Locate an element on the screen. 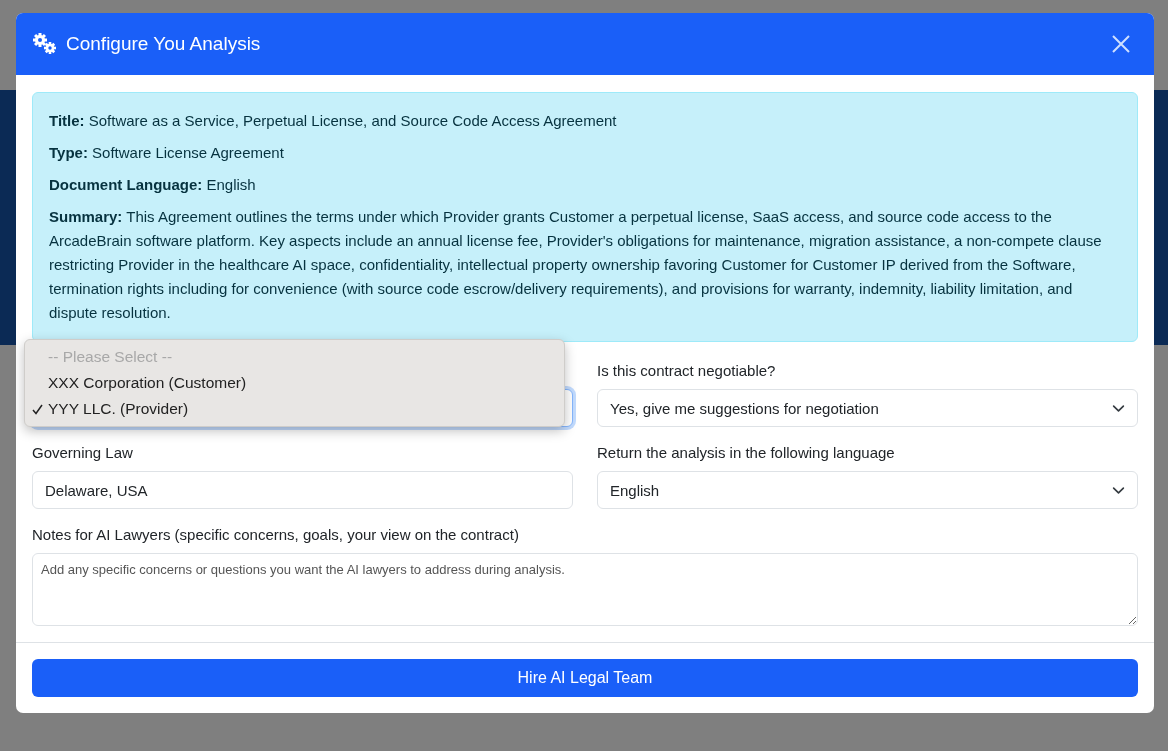 The height and width of the screenshot is (751, 1168). notes-textarea: Add any specific concerns or questions you want the AI lawyers to address during analysis. is located at coordinates (585, 589).